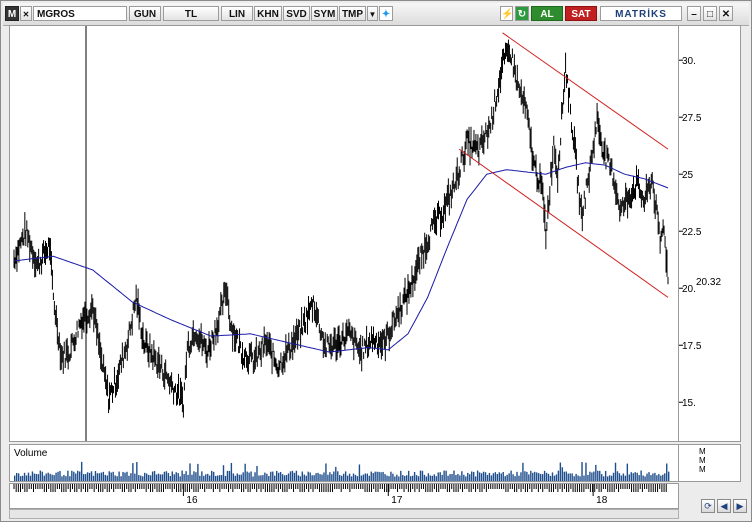 The height and width of the screenshot is (522, 752). I want to click on scale-button: LIN, so click(237, 13).